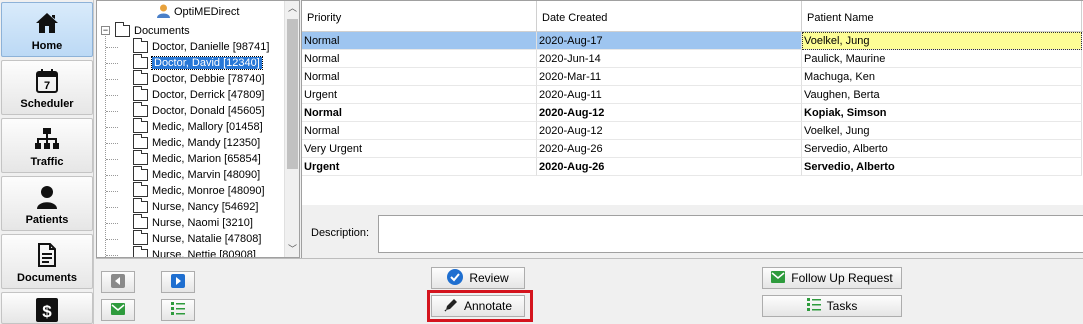 Image resolution: width=1083 pixels, height=324 pixels. What do you see at coordinates (208, 95) in the screenshot?
I see `tree-item-label: Doctor, Derrick [47809]` at bounding box center [208, 95].